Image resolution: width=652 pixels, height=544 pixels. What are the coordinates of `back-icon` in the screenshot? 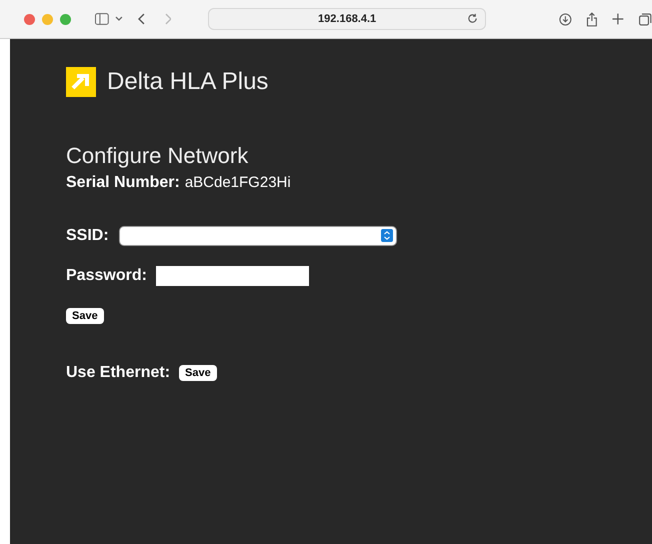 It's located at (142, 19).